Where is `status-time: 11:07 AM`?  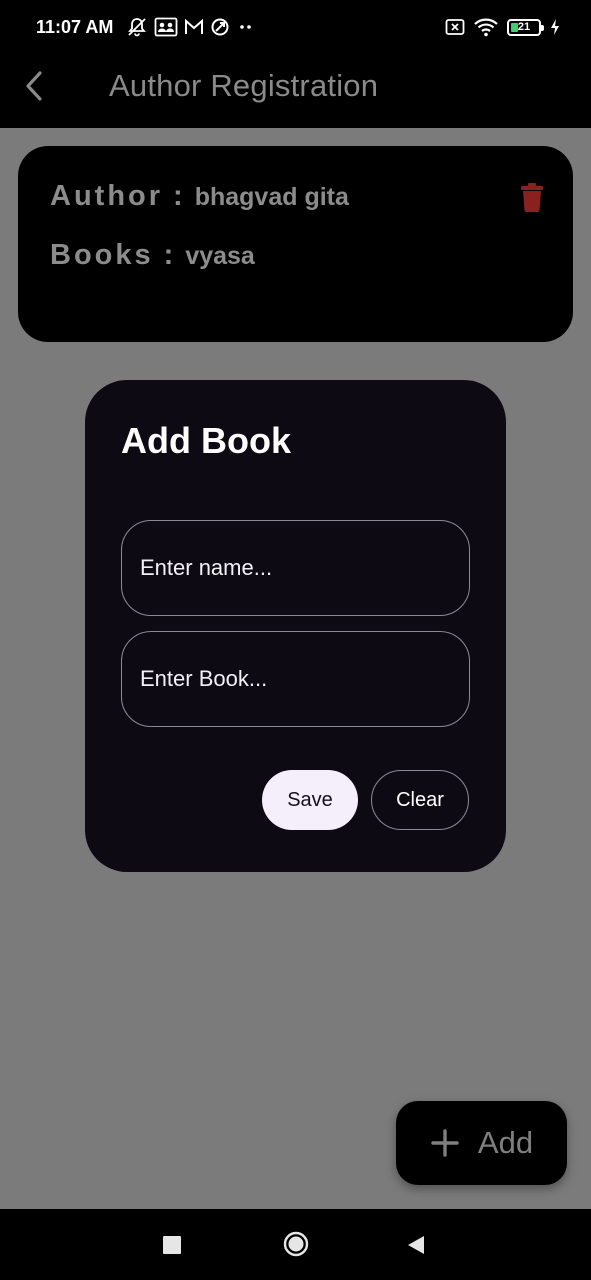
status-time: 11:07 AM is located at coordinates (75, 27).